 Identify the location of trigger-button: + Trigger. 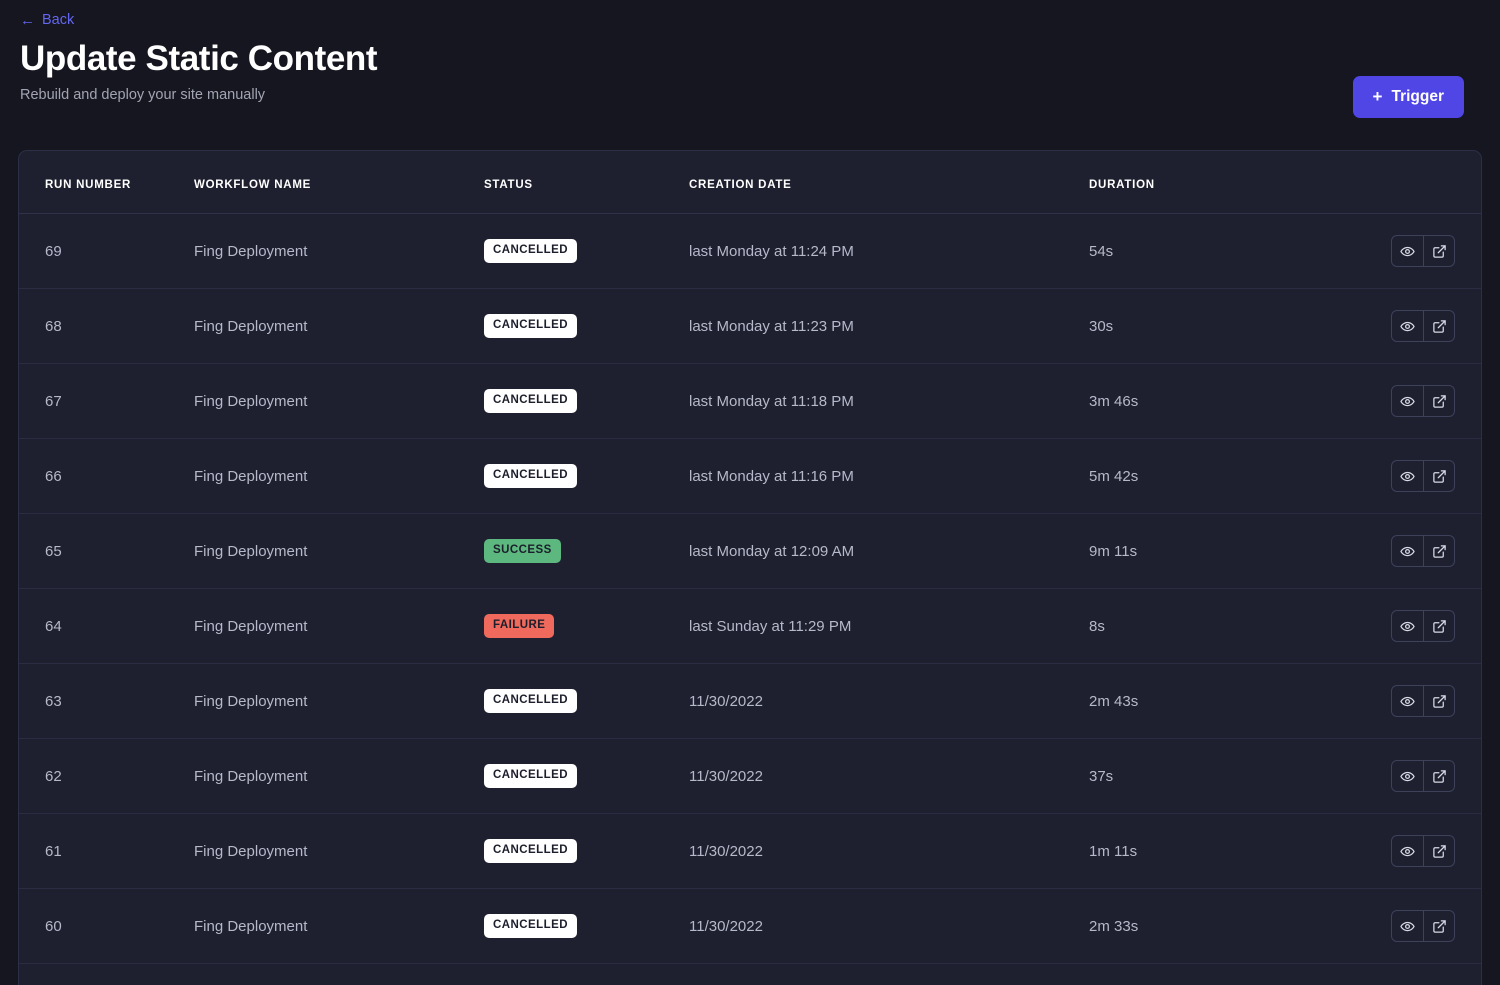
(1408, 97).